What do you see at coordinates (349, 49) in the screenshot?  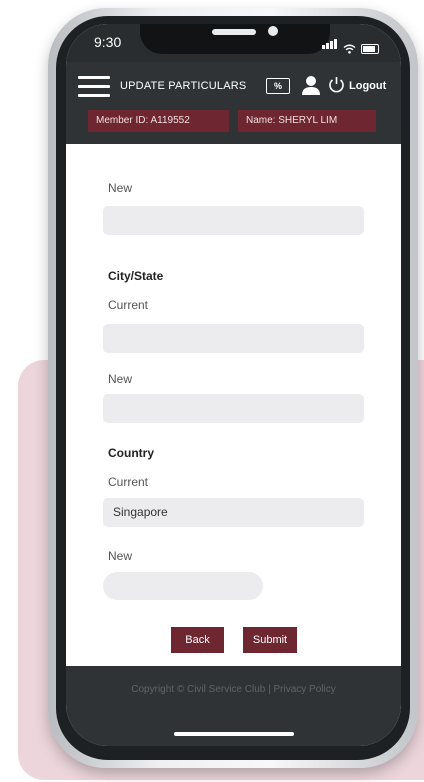 I see `wifi-icon` at bounding box center [349, 49].